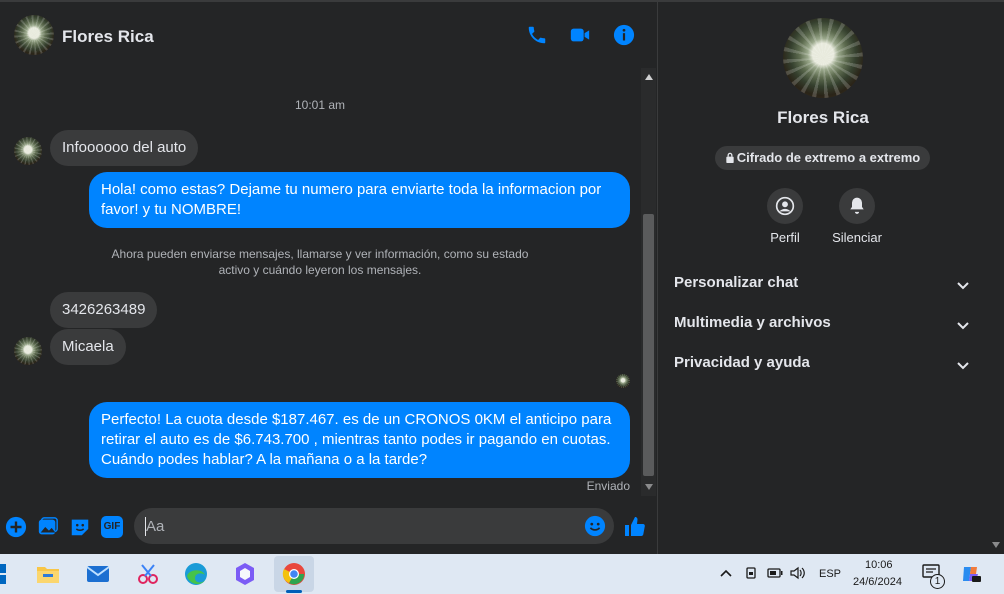 This screenshot has width=1004, height=594. I want to click on clock-date: 24/6/2024, so click(877, 582).